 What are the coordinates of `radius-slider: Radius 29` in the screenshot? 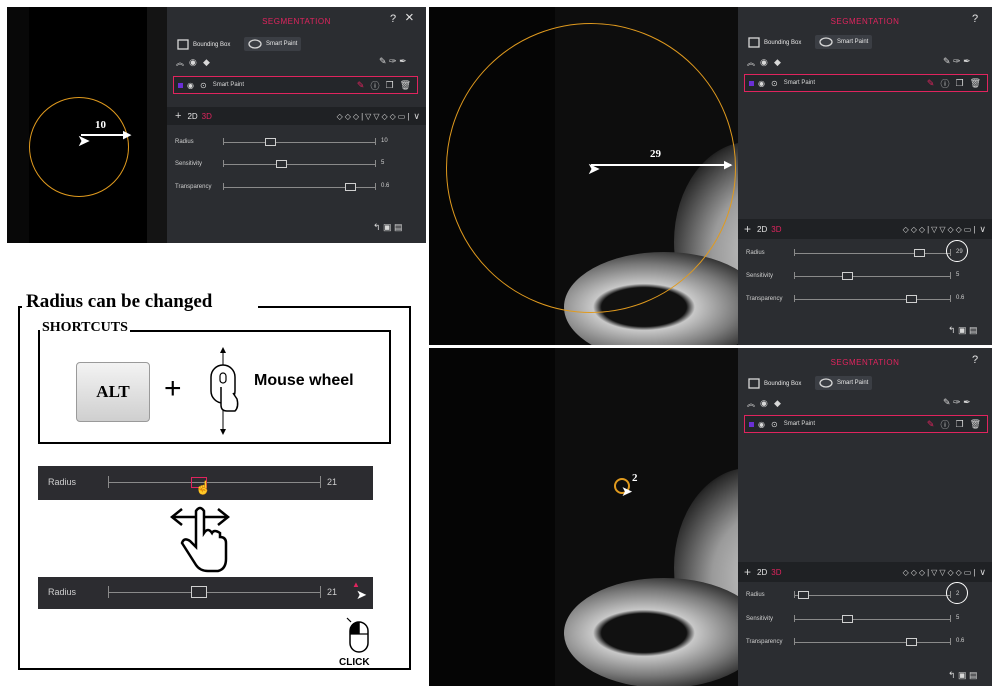 It's located at (866, 251).